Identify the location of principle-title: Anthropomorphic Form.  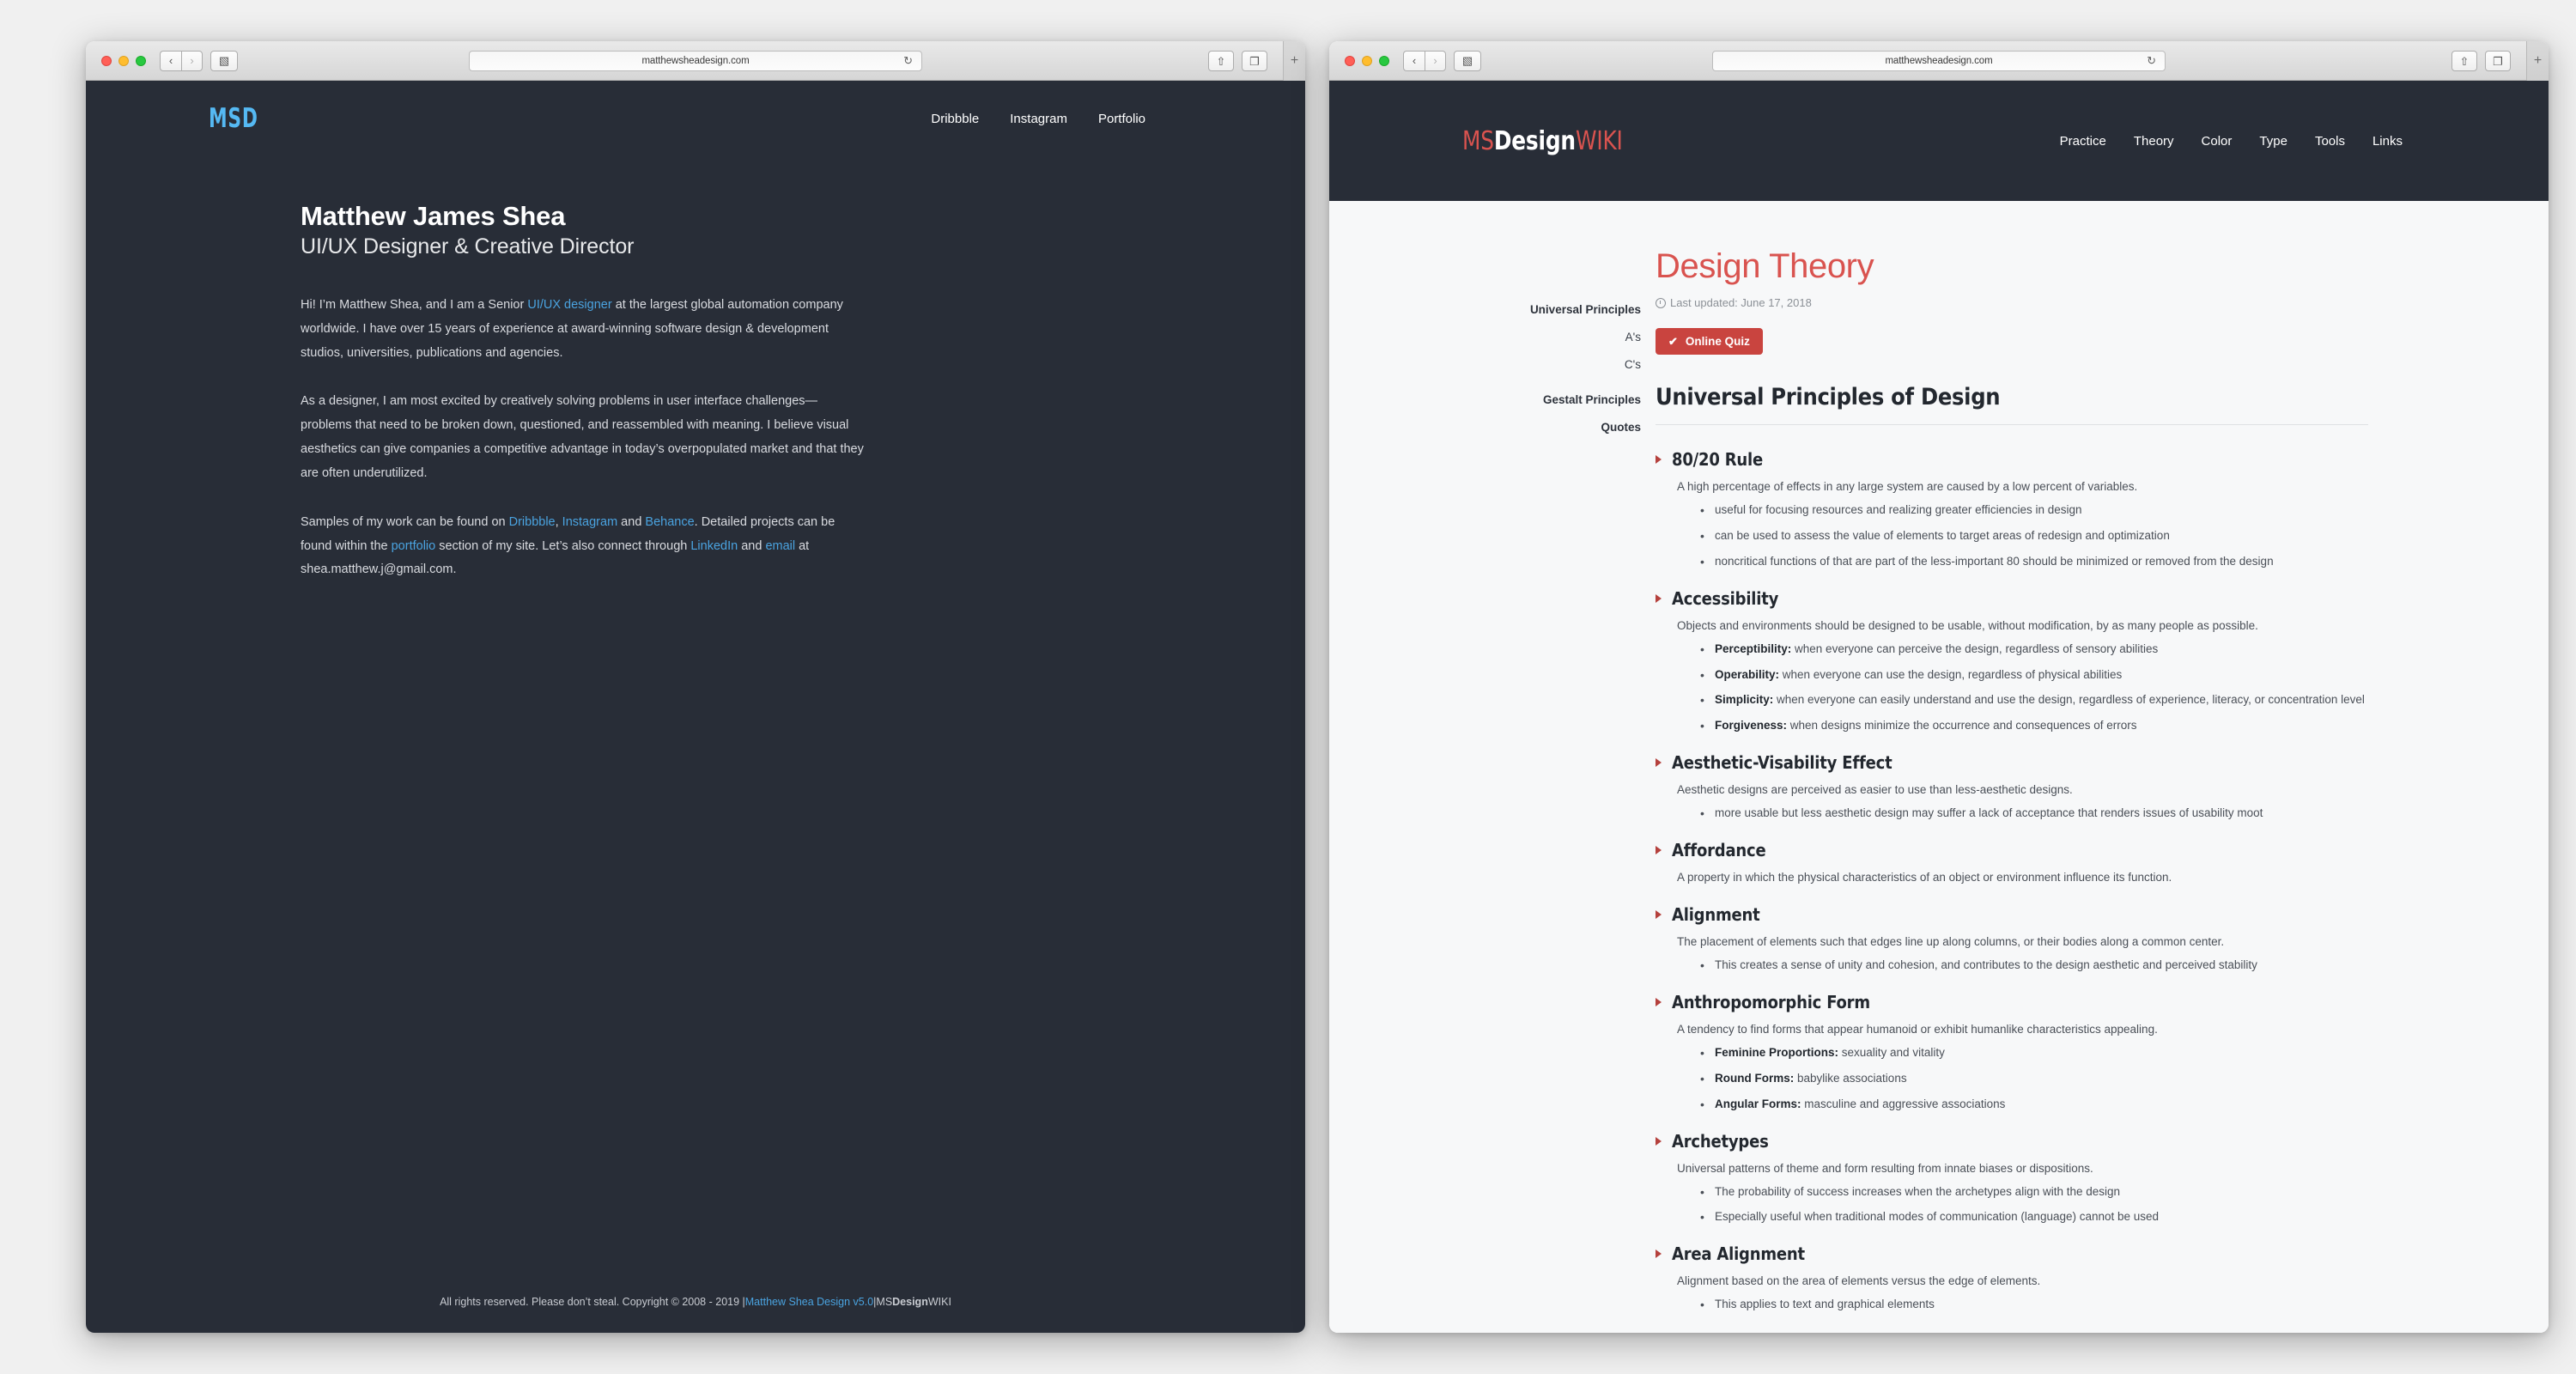
(1771, 1001).